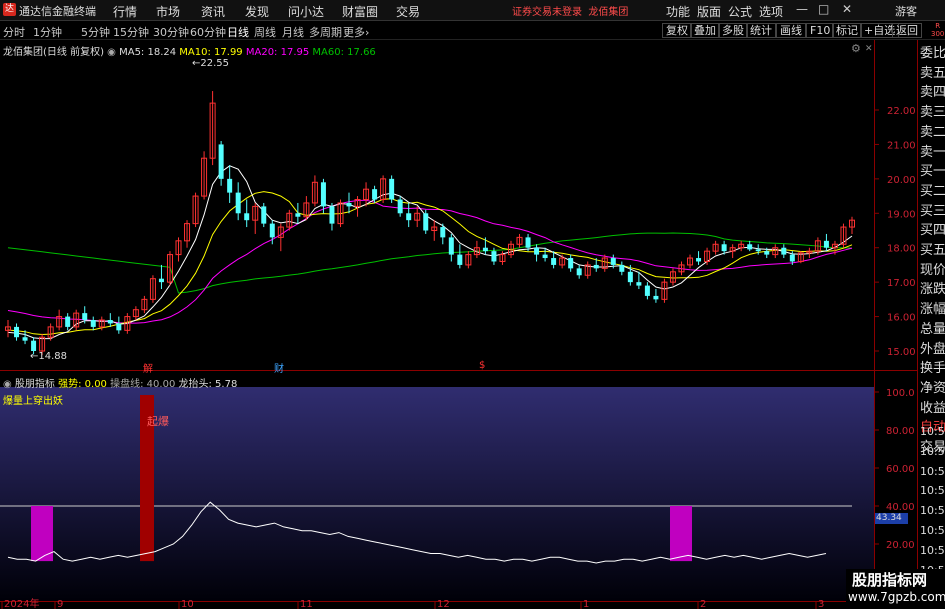 The height and width of the screenshot is (609, 945). What do you see at coordinates (277, 52) in the screenshot?
I see `ma20-label: MA20: 17.95` at bounding box center [277, 52].